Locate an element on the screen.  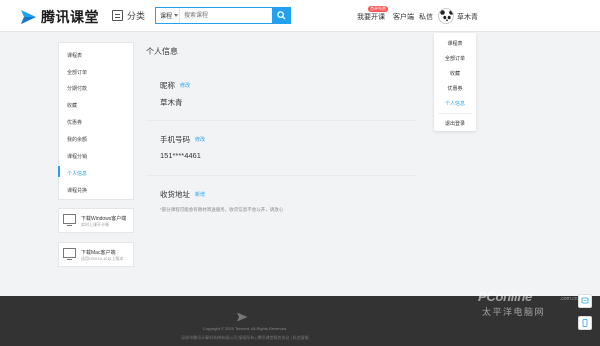
float-message-button is located at coordinates (585, 301).